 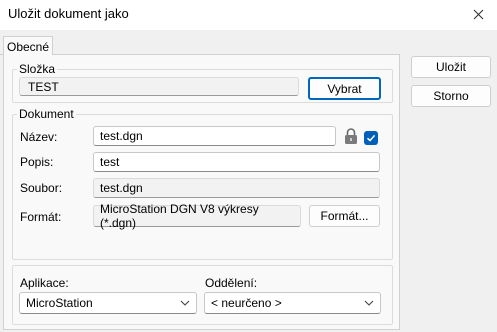 What do you see at coordinates (246, 303) in the screenshot?
I see `department-select-value: < neurčeno >` at bounding box center [246, 303].